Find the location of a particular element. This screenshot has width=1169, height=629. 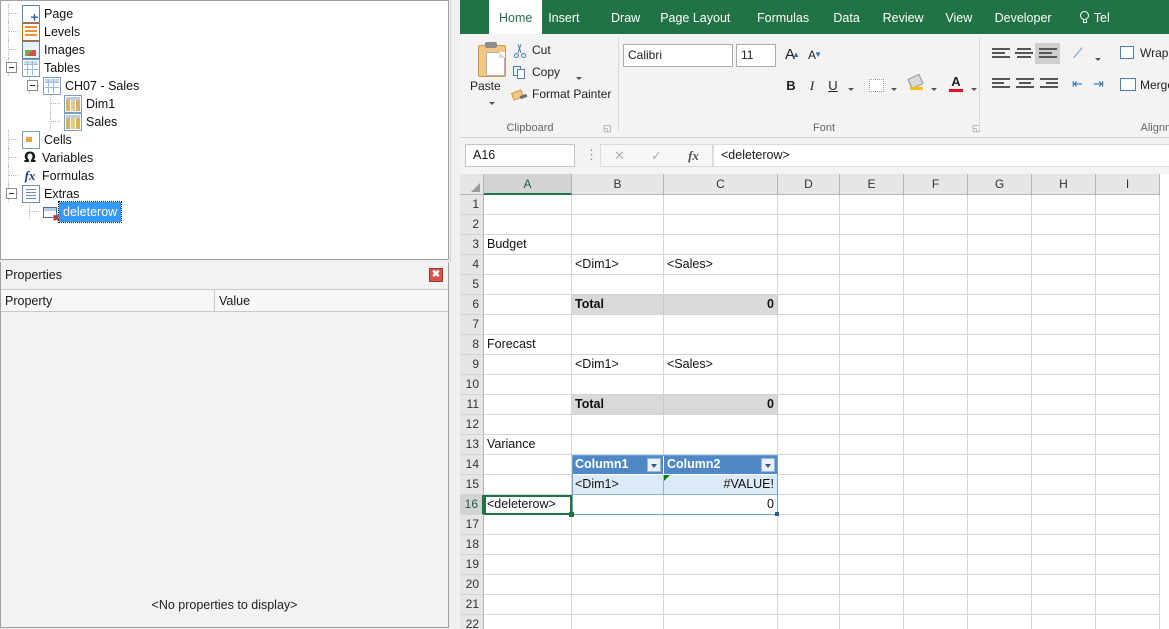

tree-item-extras: Extras is located at coordinates (42, 193).